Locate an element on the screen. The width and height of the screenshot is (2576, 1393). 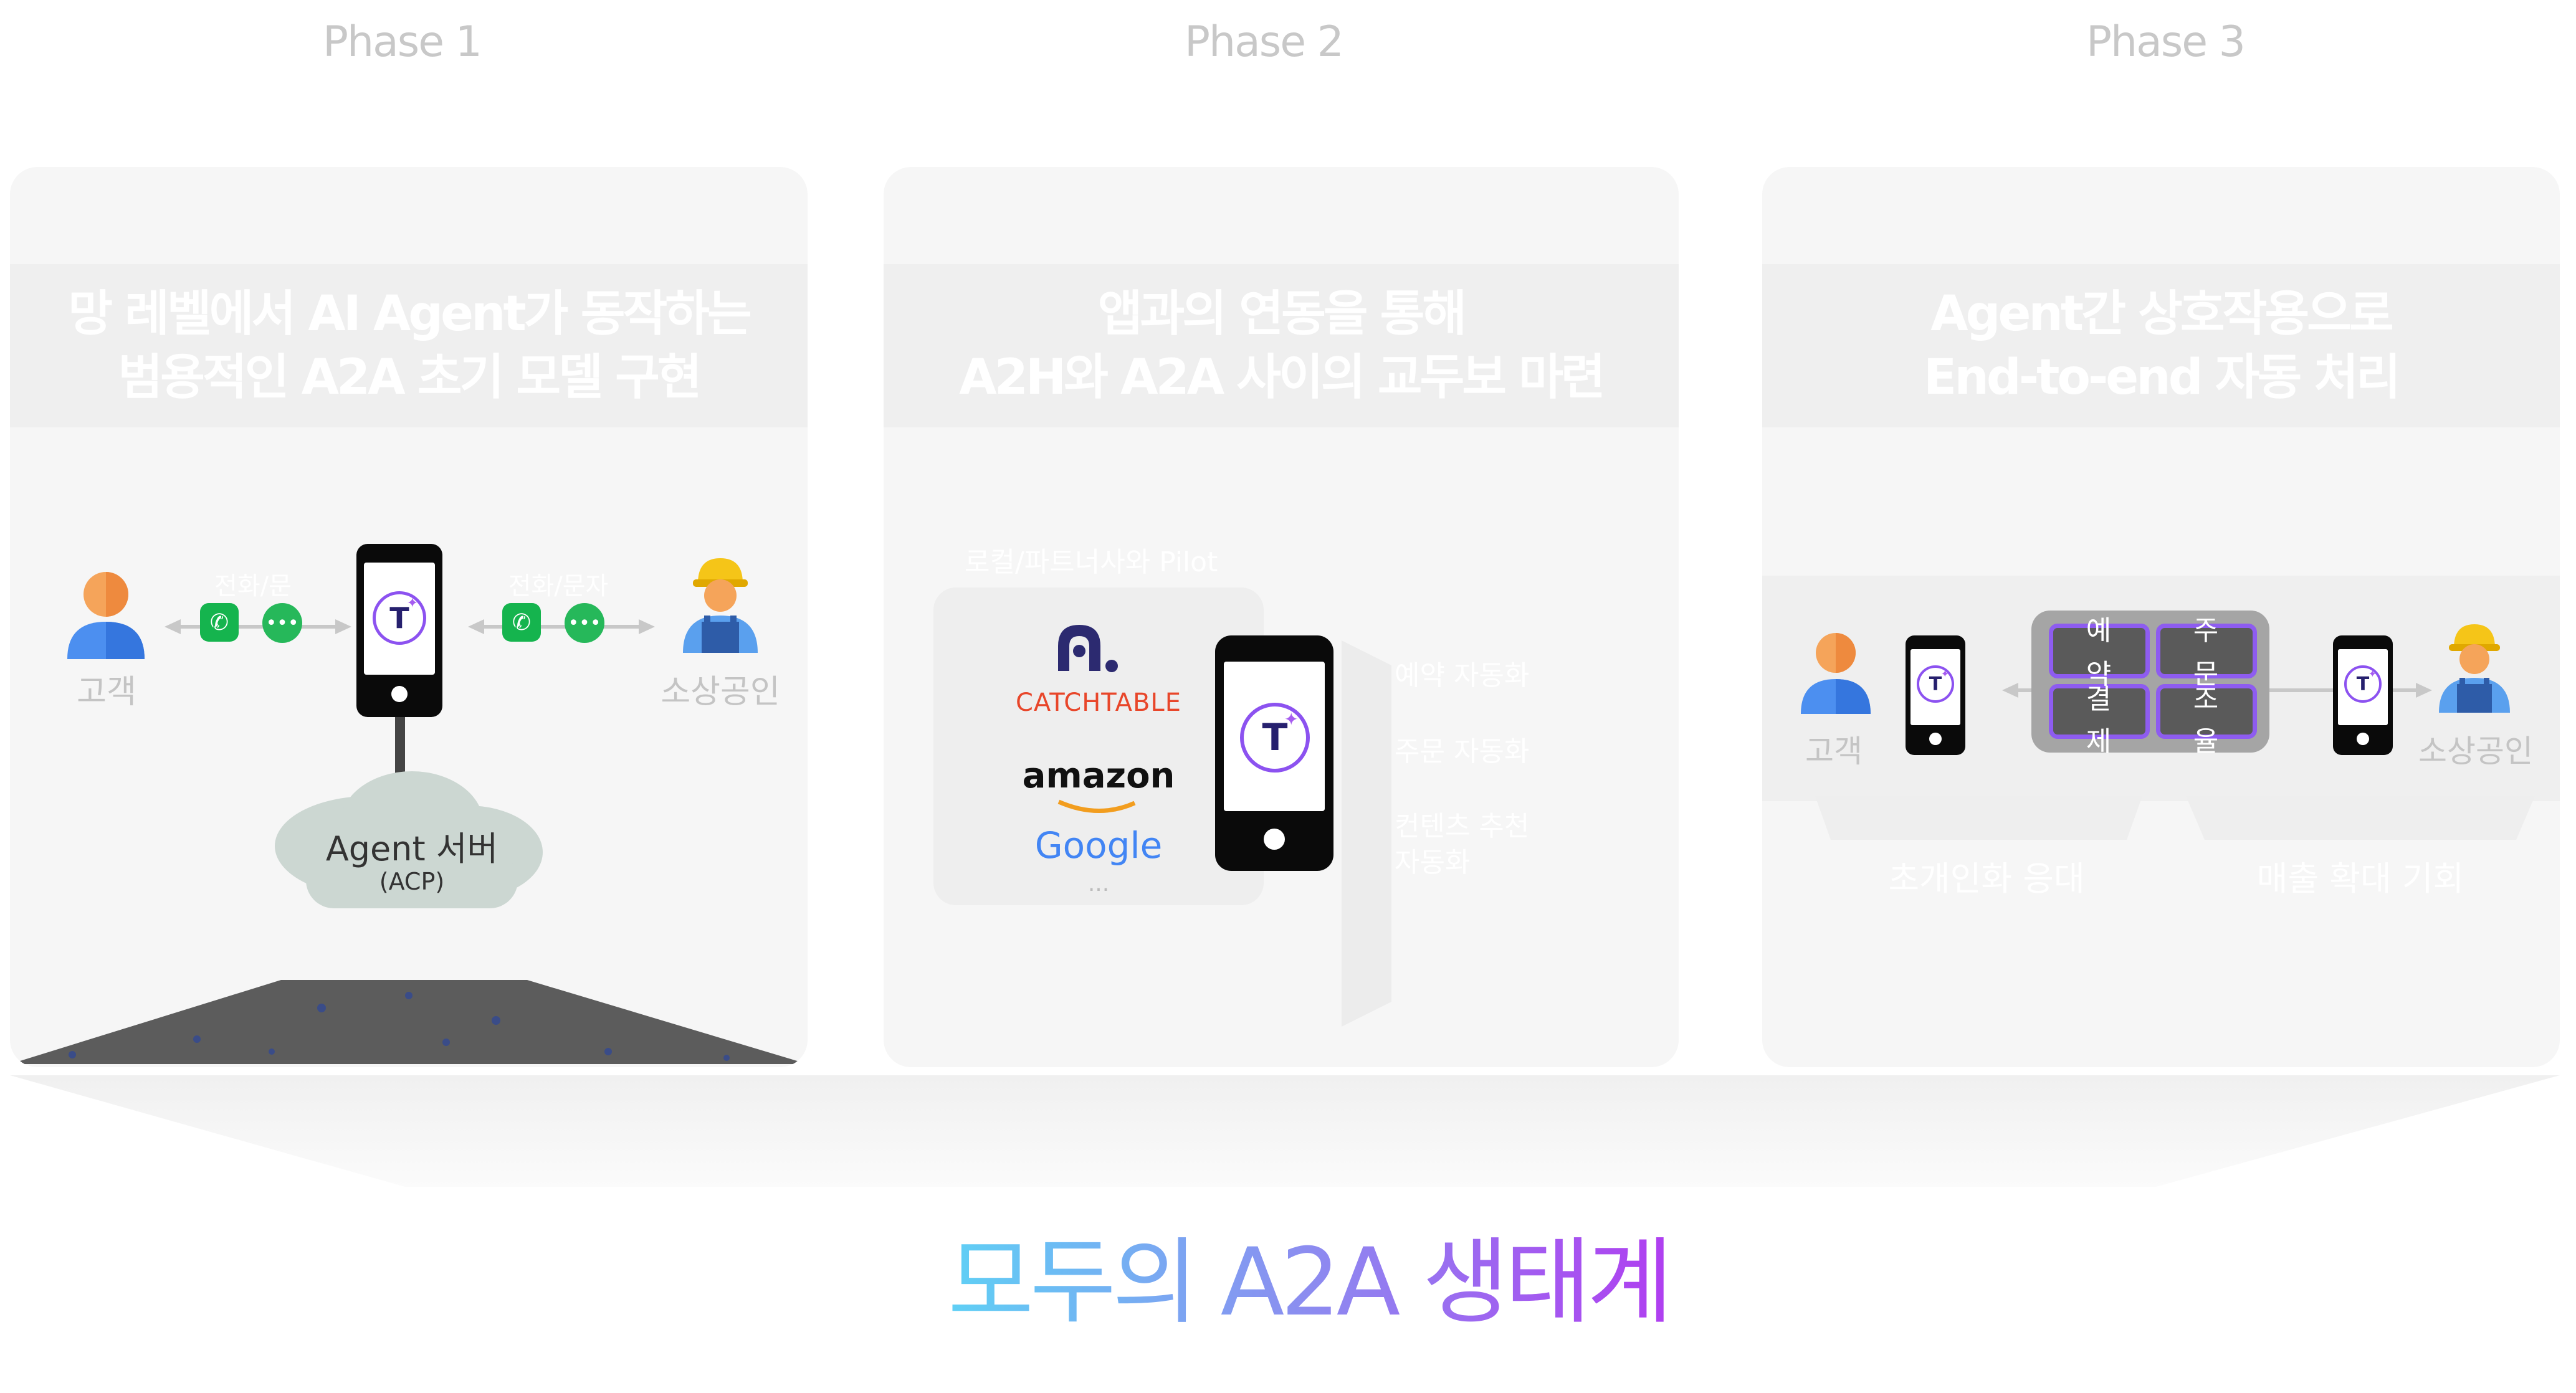
pilot-phone-icon: T ✦ is located at coordinates (1274, 753).